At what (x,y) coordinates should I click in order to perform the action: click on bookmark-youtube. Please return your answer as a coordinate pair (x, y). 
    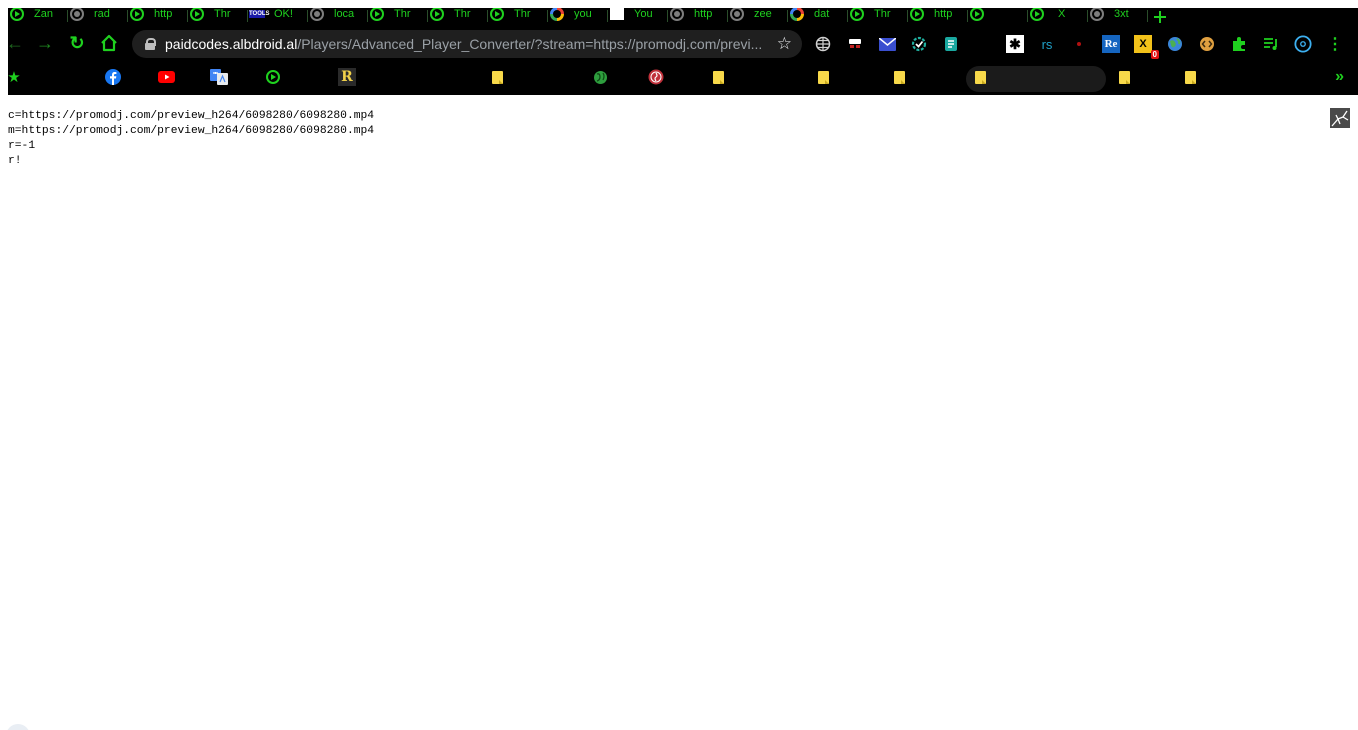
    Looking at the image, I should click on (166, 77).